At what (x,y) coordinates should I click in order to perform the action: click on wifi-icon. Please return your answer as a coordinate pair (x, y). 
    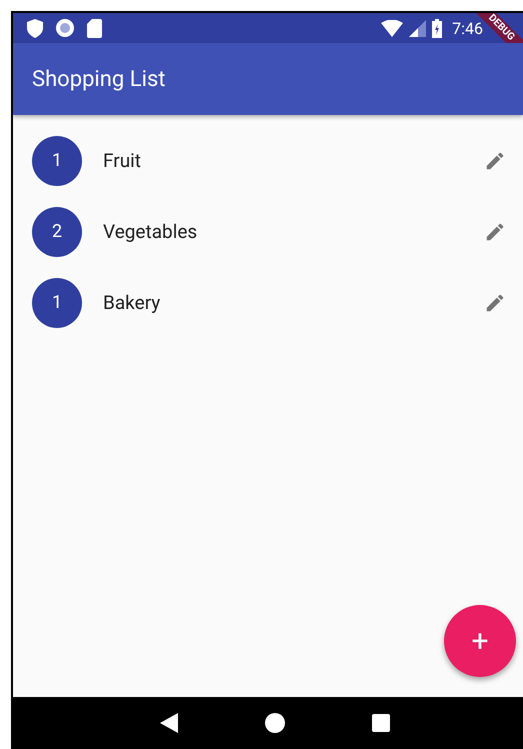
    Looking at the image, I should click on (392, 28).